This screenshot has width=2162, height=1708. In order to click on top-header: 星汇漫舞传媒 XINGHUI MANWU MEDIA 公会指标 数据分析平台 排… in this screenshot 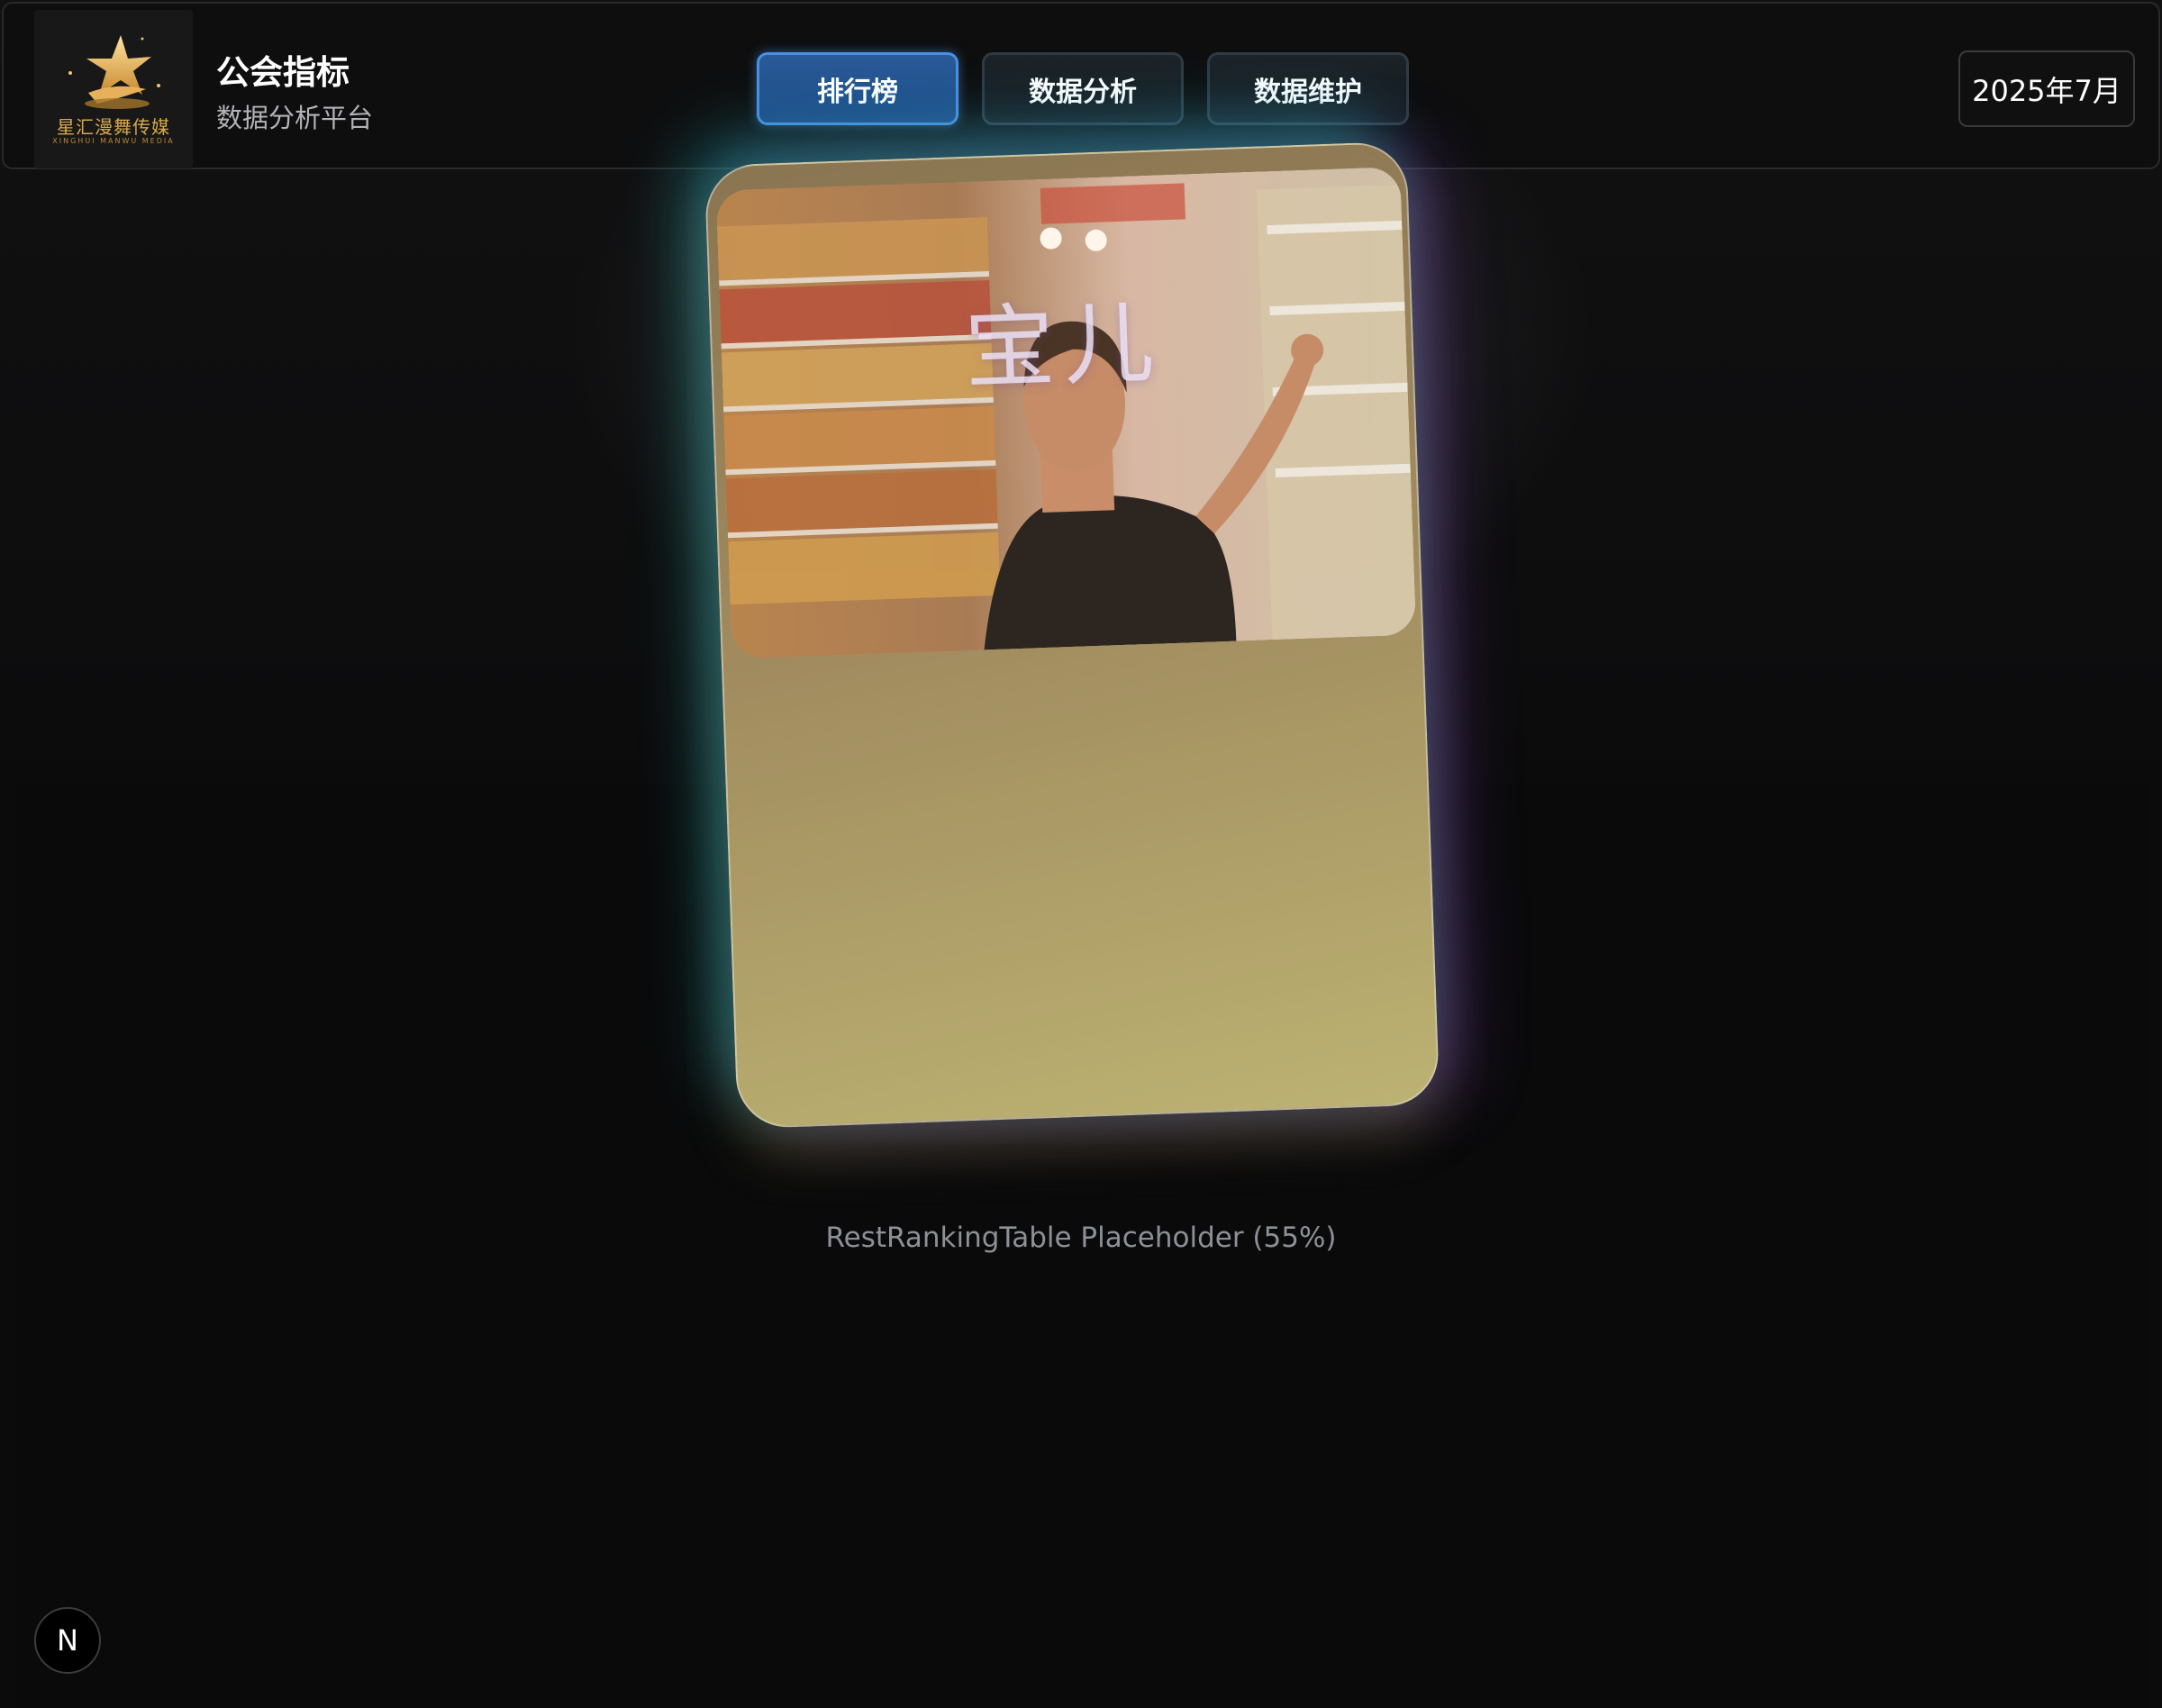, I will do `click(1081, 85)`.